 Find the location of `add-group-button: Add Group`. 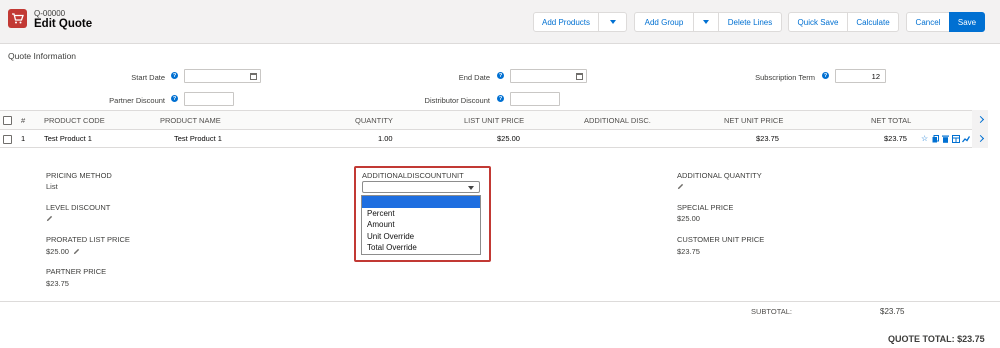

add-group-button: Add Group is located at coordinates (664, 22).